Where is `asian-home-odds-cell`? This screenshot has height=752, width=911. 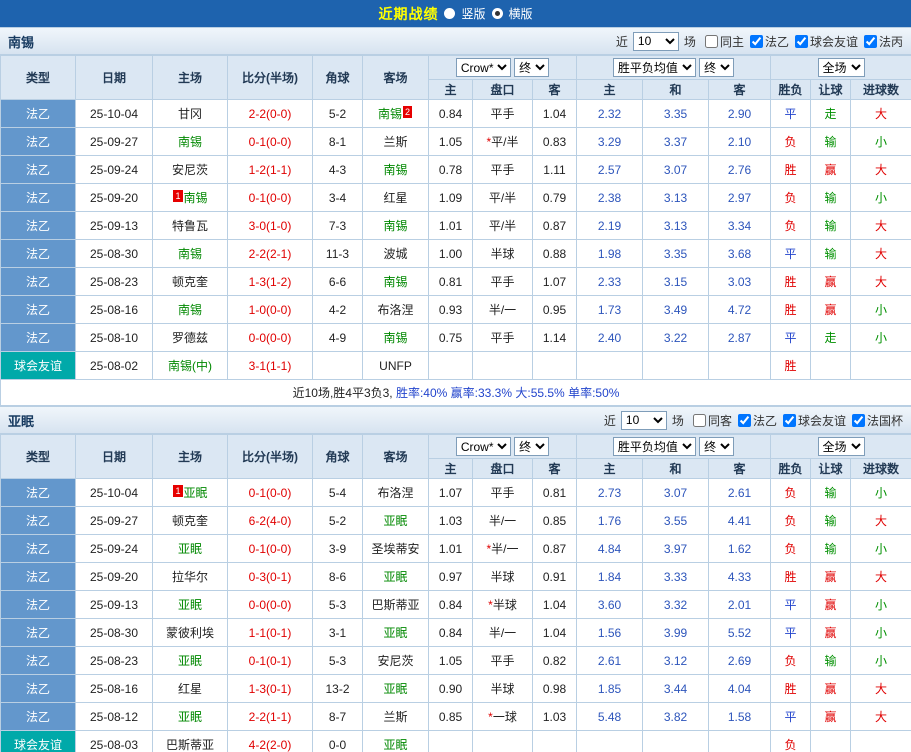 asian-home-odds-cell is located at coordinates (450, 741).